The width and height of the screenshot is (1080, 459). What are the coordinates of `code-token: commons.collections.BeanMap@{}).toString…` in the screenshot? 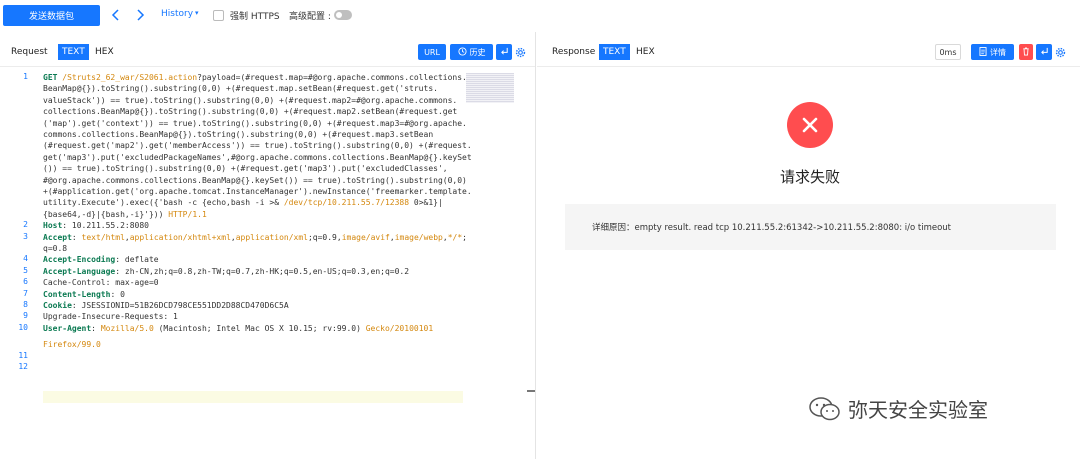 It's located at (238, 134).